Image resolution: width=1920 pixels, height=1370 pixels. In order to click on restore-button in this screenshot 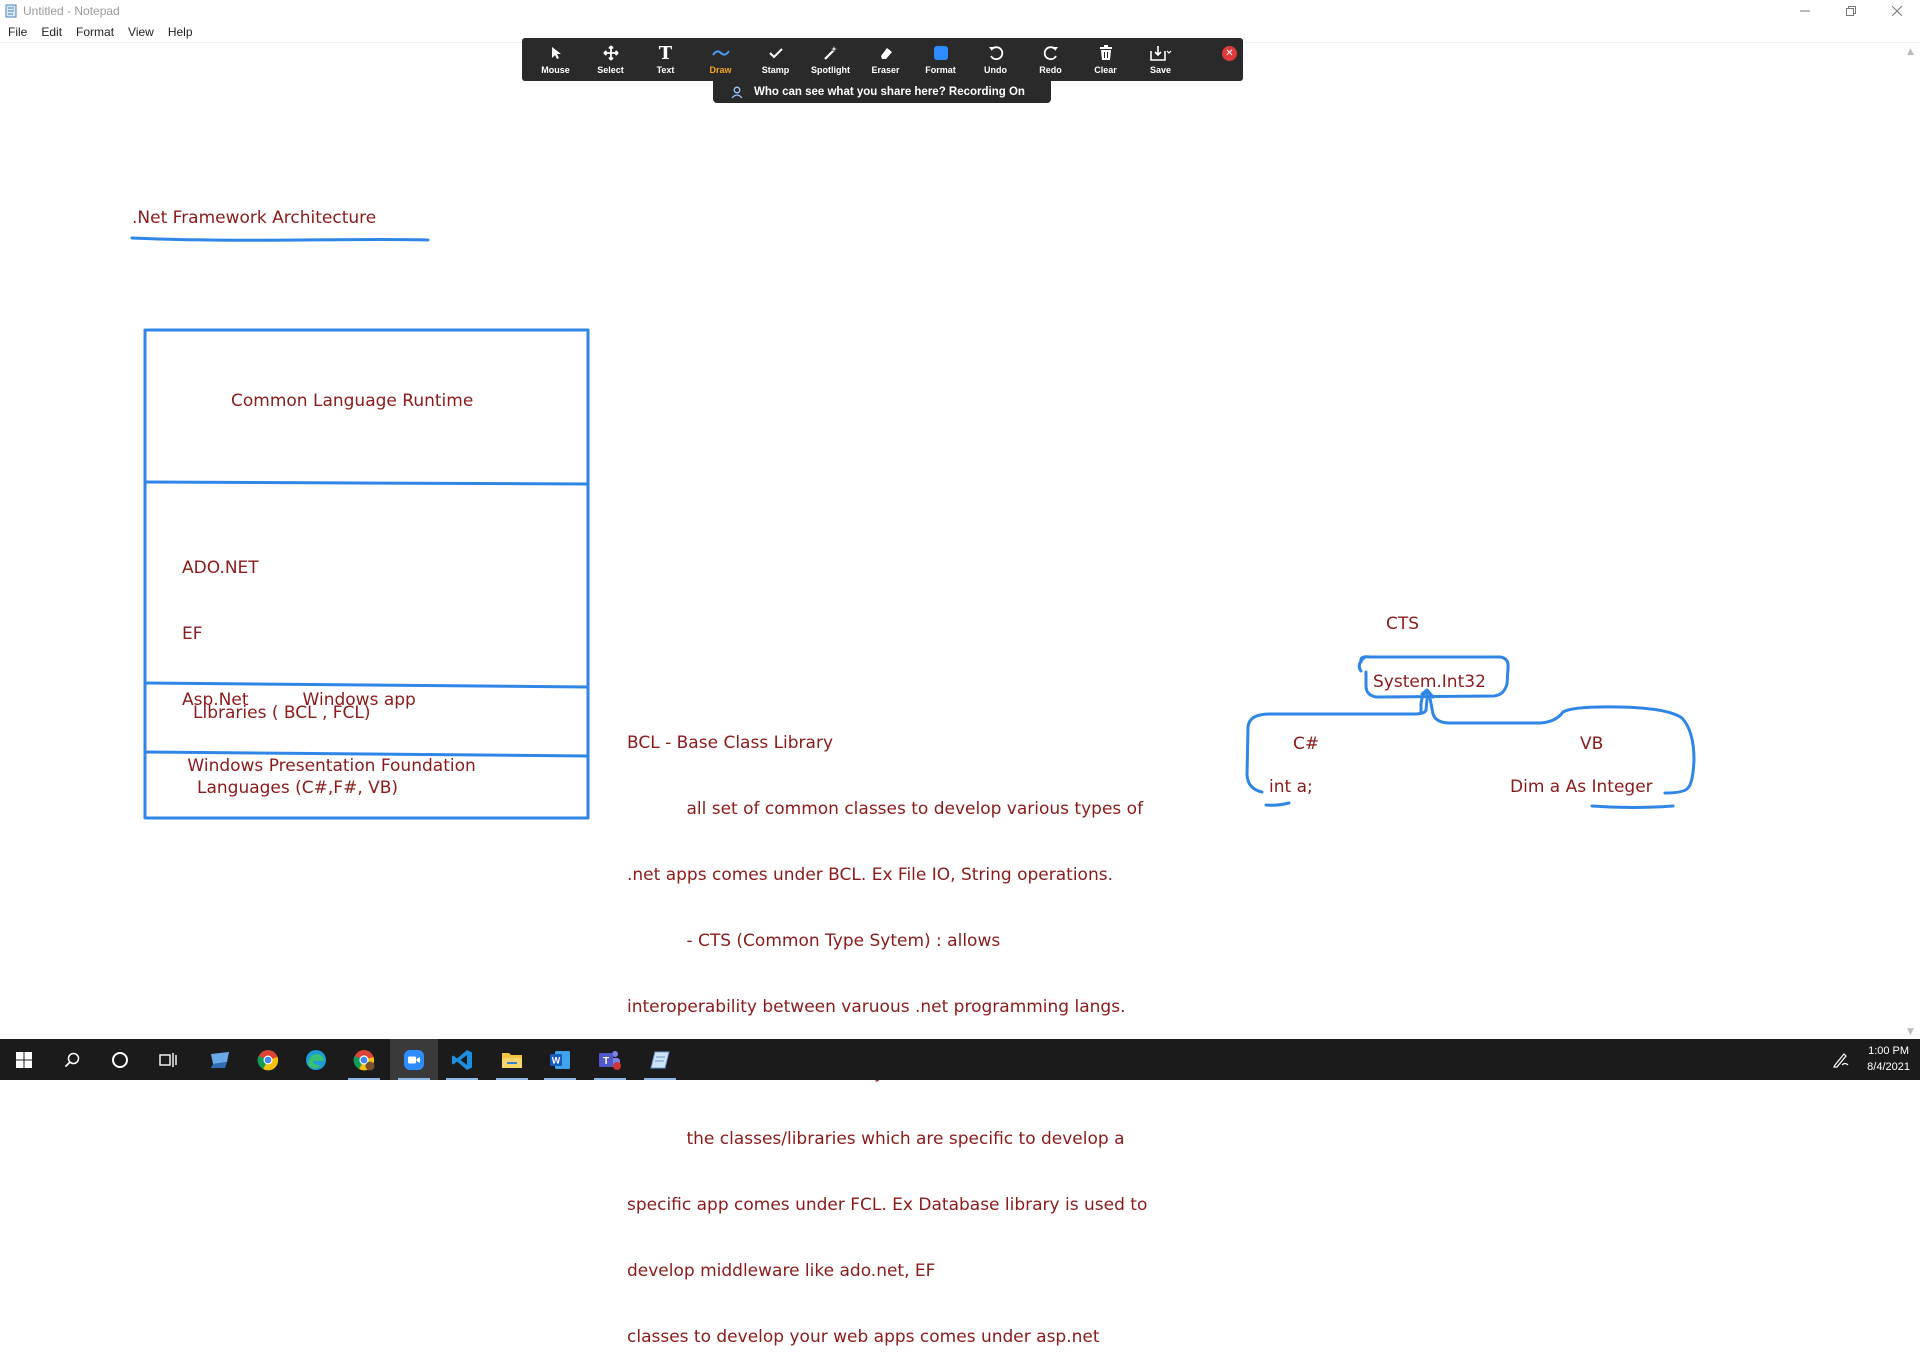, I will do `click(1851, 11)`.